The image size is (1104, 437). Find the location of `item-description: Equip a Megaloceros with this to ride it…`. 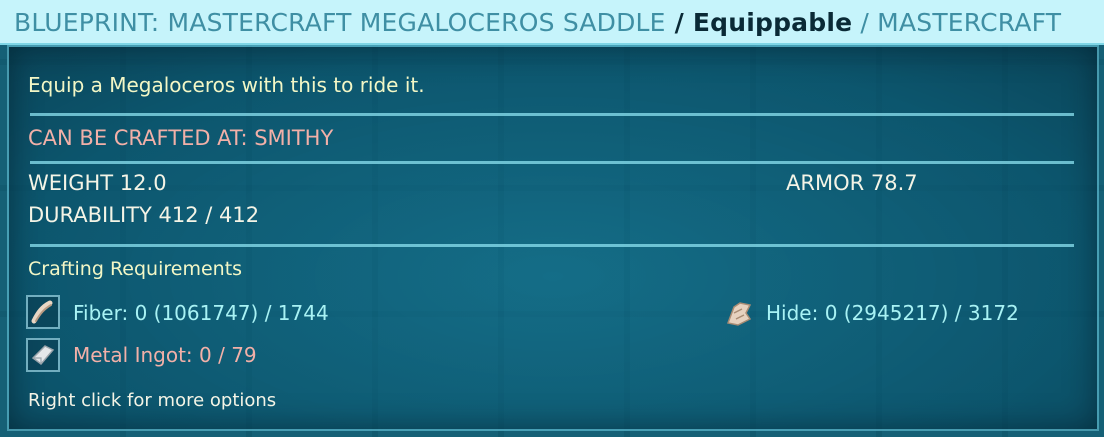

item-description: Equip a Megaloceros with this to ride it… is located at coordinates (226, 85).